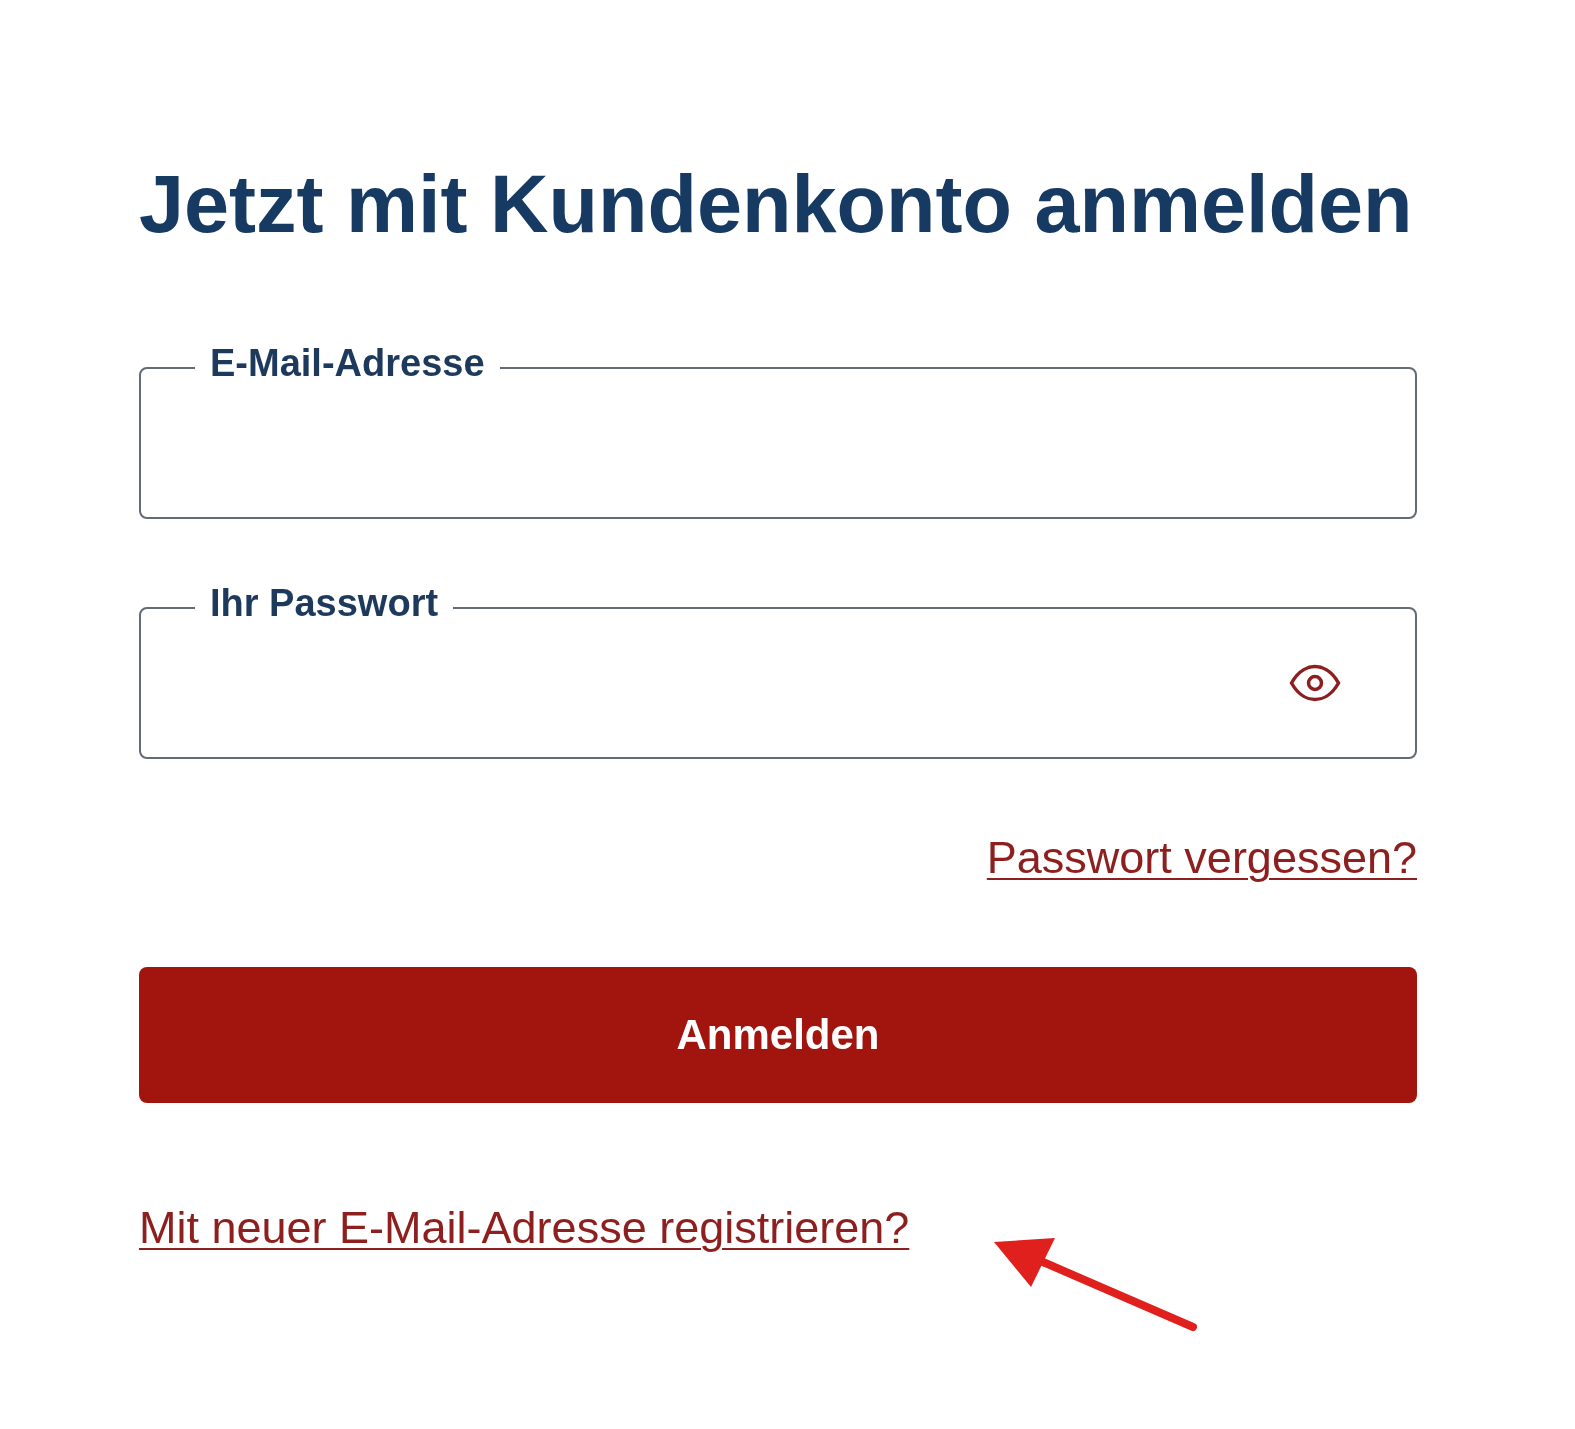  Describe the element at coordinates (1201, 858) in the screenshot. I see `forgot-password-link: Passwort vergessen?` at that location.